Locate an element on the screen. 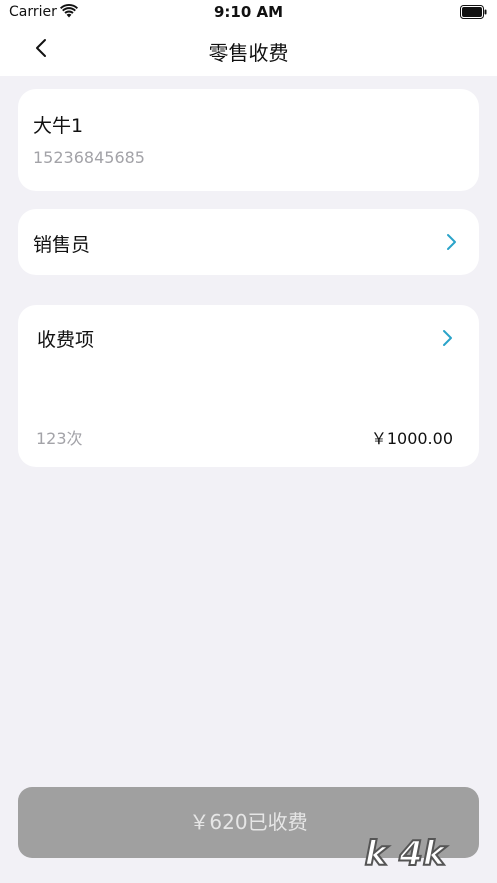 The width and height of the screenshot is (497, 883). charge-items-label: 收费项 is located at coordinates (66, 340).